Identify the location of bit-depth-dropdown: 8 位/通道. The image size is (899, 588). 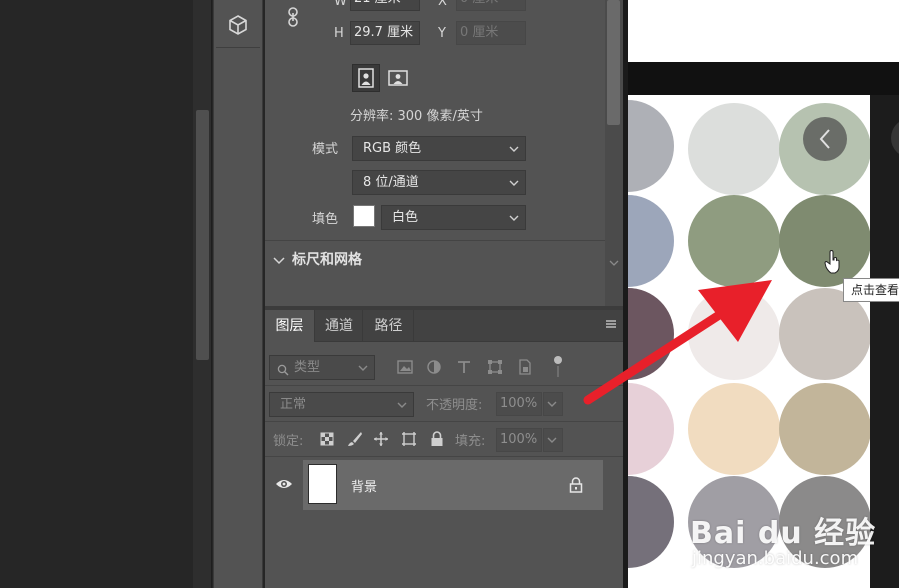
(439, 182).